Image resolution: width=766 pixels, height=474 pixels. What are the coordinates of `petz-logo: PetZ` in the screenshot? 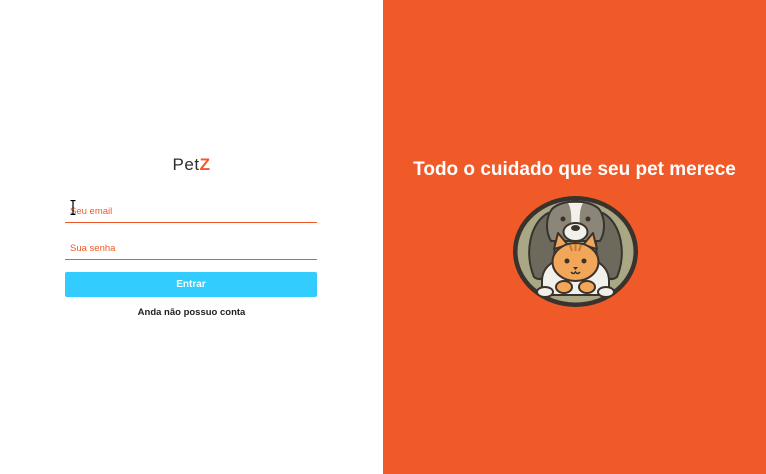 It's located at (191, 165).